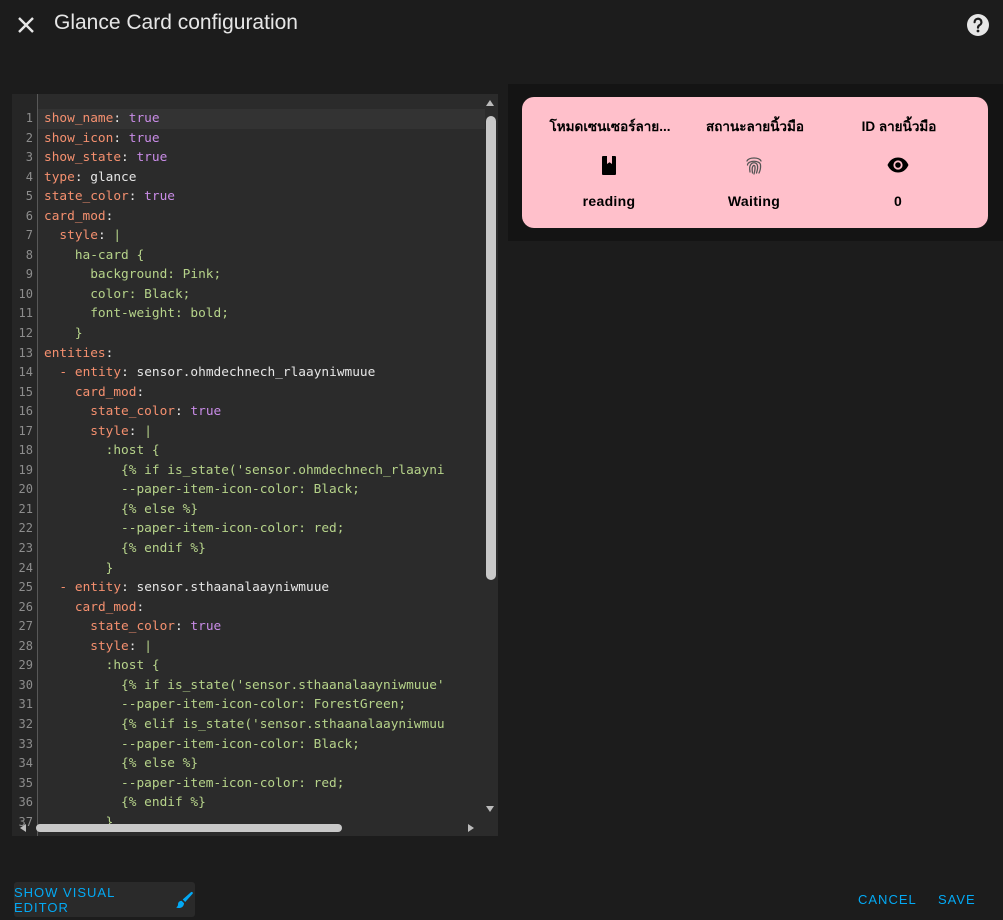 This screenshot has height=920, width=1003. What do you see at coordinates (957, 899) in the screenshot?
I see `save-button: SAVE` at bounding box center [957, 899].